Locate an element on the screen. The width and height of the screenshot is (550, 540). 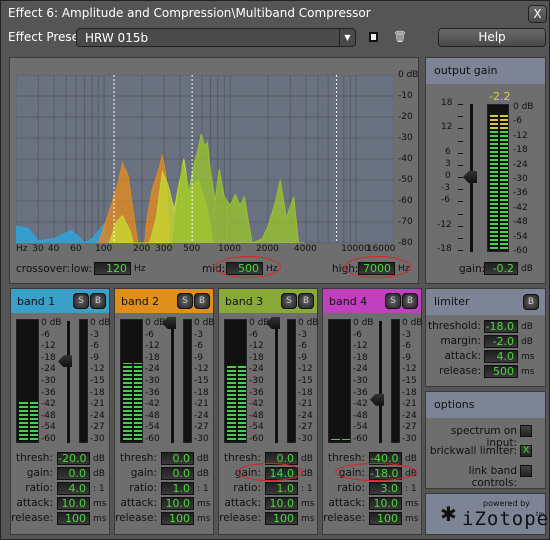
band-2-thresh-field: 0.0 is located at coordinates (177, 458).